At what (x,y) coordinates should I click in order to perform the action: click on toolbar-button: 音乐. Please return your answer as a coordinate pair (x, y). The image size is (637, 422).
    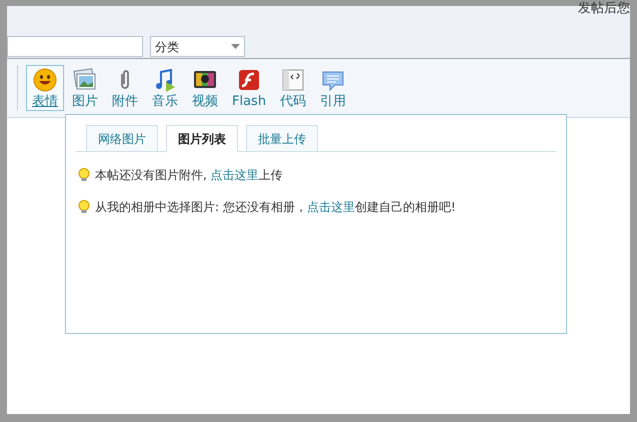
    Looking at the image, I should click on (165, 88).